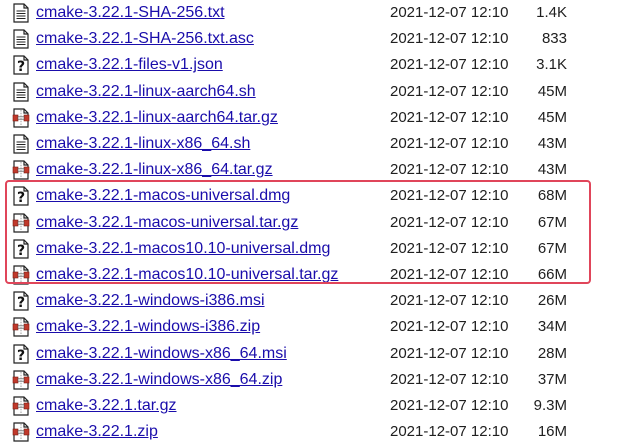 The width and height of the screenshot is (637, 447). Describe the element at coordinates (187, 275) in the screenshot. I see `file-link: cmake-3.22.1-macos10.10-universal.tar.gz` at that location.